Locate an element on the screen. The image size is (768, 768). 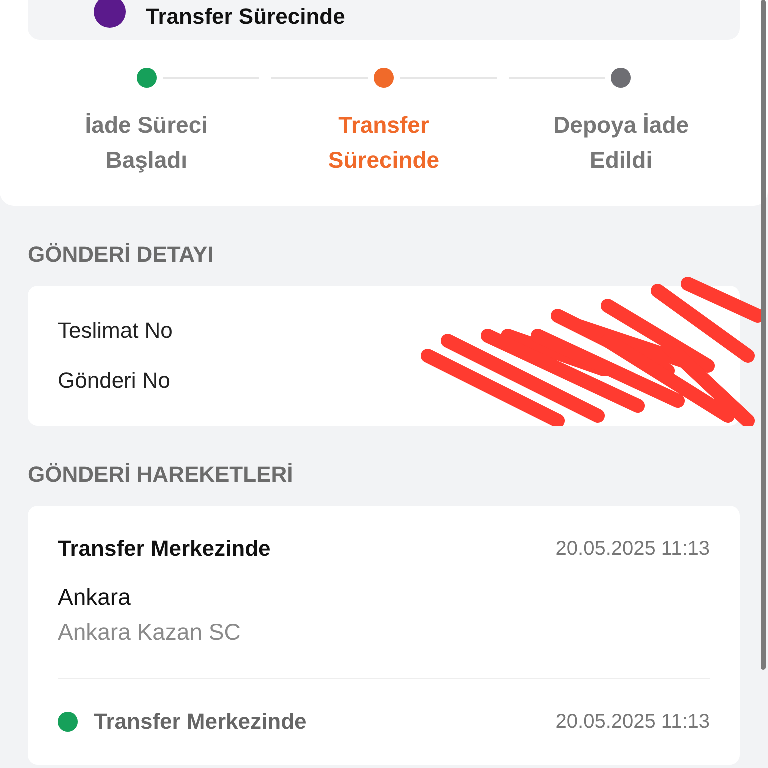
movement-center: Ankara Kazan SC is located at coordinates (150, 632).